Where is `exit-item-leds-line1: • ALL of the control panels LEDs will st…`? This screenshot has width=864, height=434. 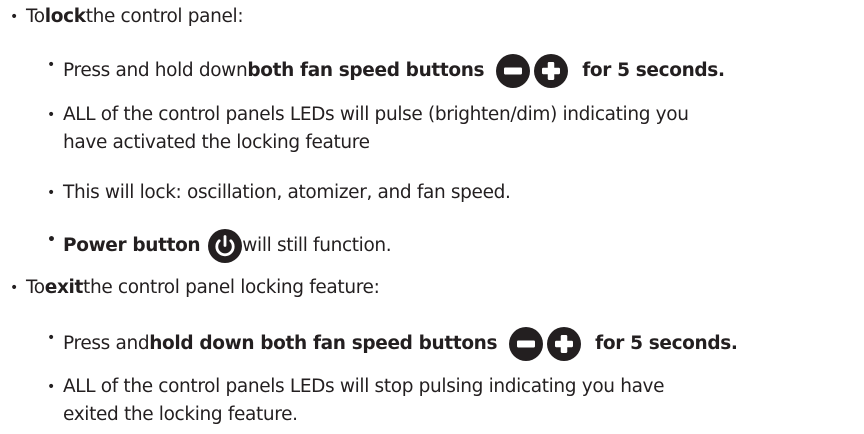 exit-item-leds-line1: • ALL of the control panels LEDs will st… is located at coordinates (356, 387).